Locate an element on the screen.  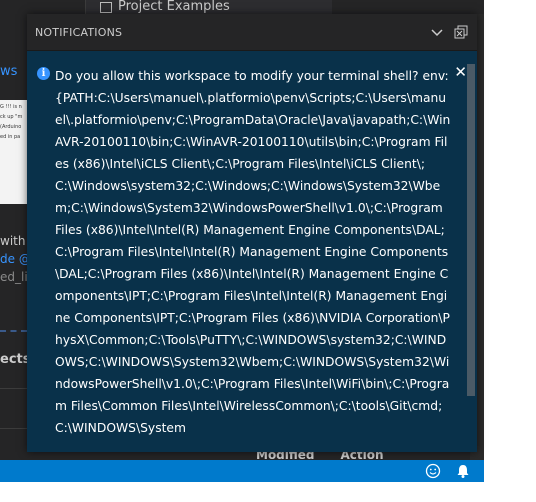
clear-all-icon is located at coordinates (461, 32).